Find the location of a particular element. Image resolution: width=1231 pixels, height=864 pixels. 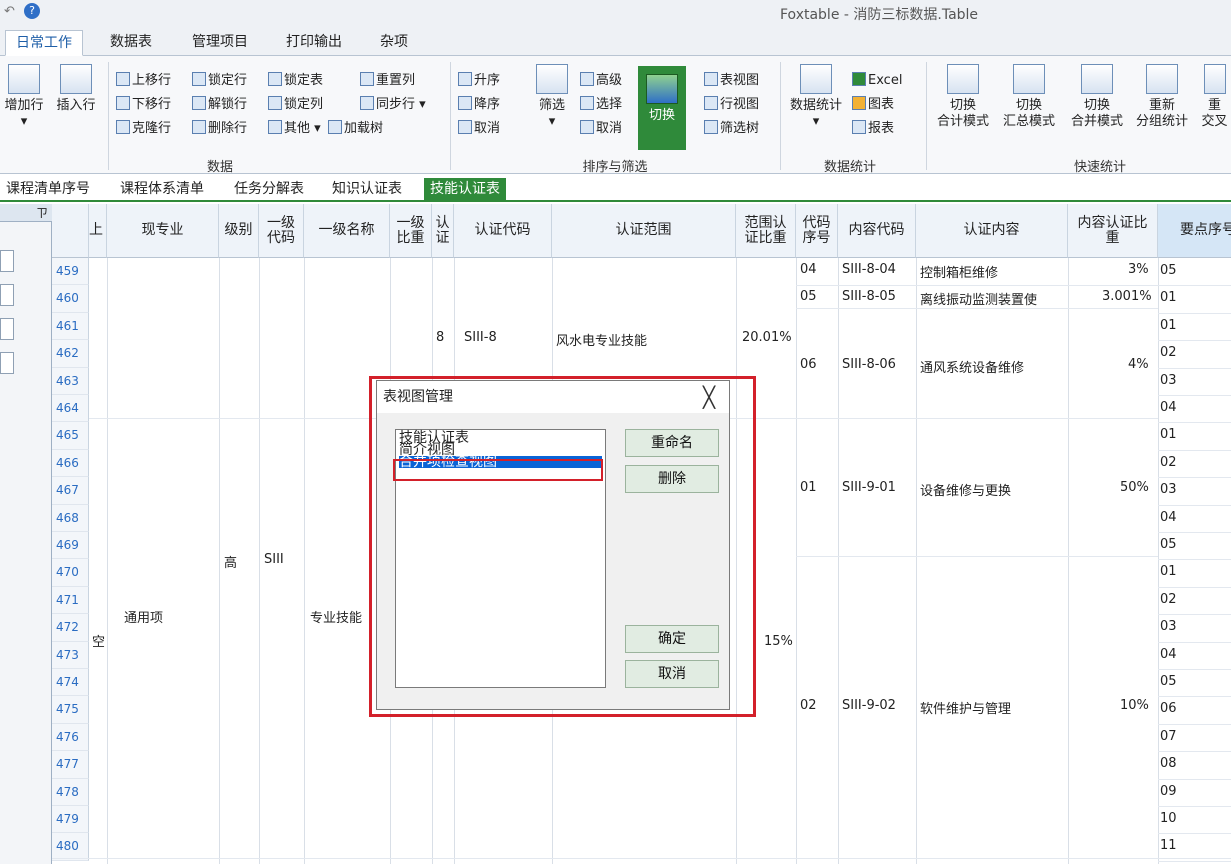

move-down-button: 下移行 is located at coordinates (143, 104).